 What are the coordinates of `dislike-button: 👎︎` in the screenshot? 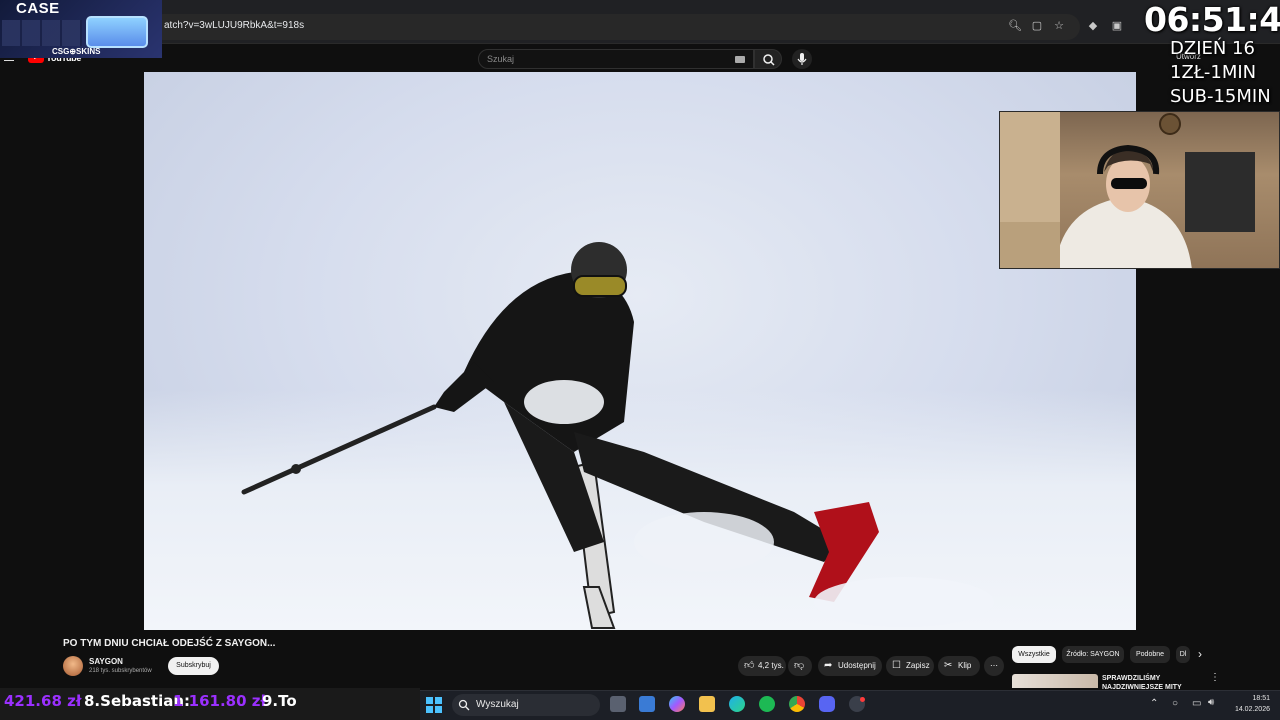 It's located at (800, 666).